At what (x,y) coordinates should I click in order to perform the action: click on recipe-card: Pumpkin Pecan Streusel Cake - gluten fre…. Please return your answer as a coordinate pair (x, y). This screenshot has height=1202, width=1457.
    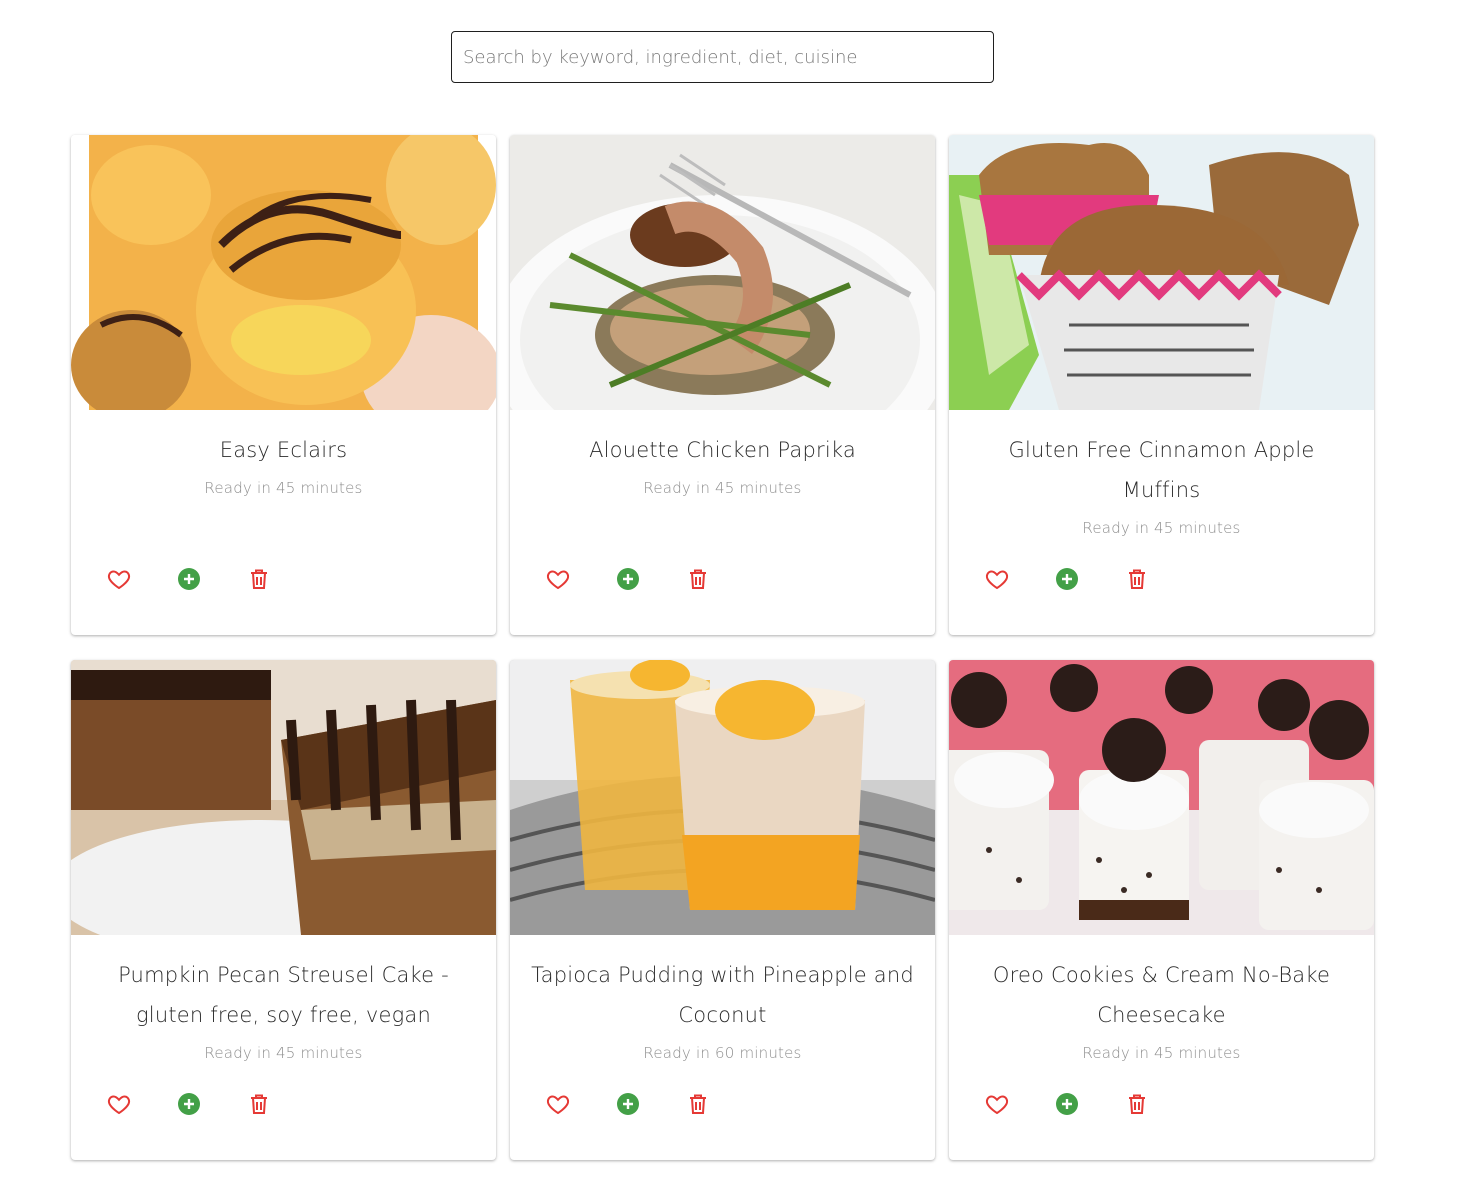
    Looking at the image, I should click on (283, 910).